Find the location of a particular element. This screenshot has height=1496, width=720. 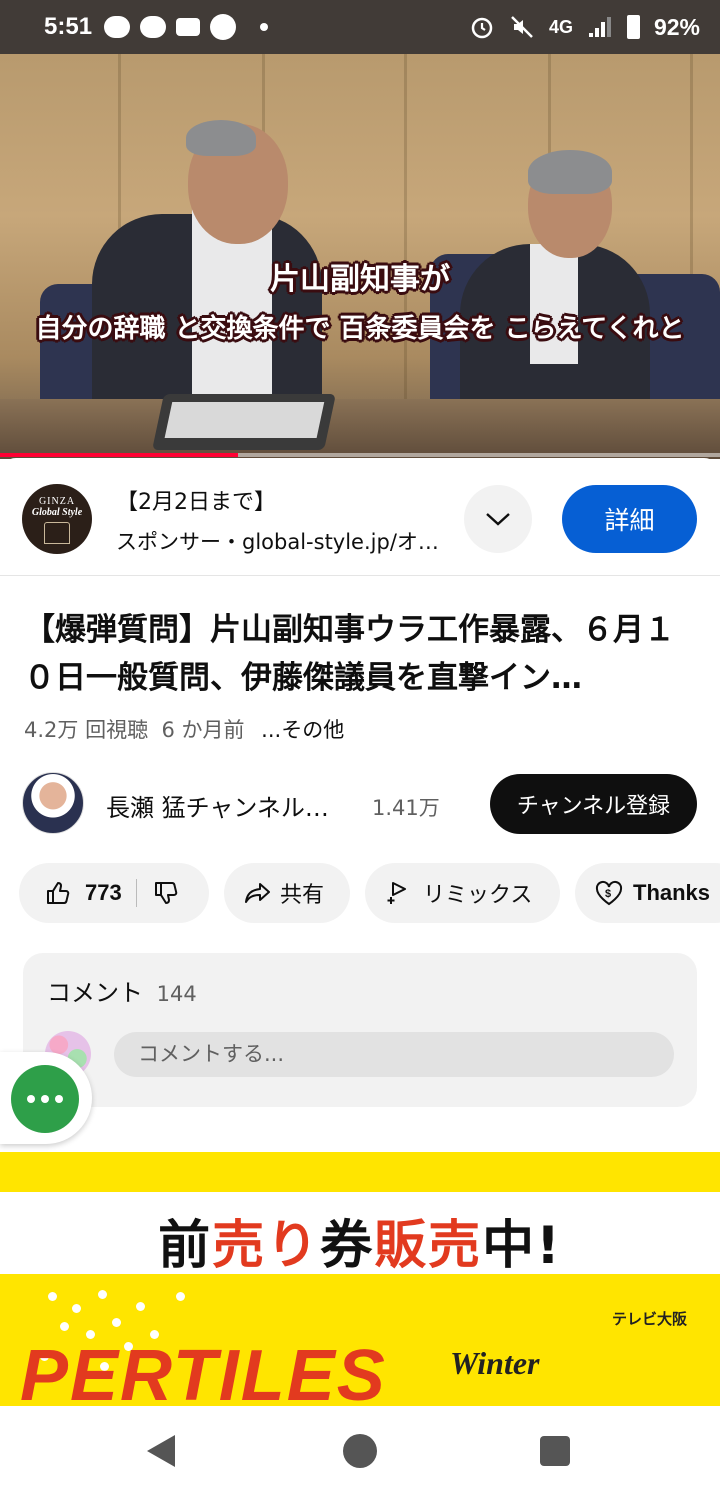

video-subtitle: 自分の辞職 と交換条件で 百条委員会を こらえてくれと is located at coordinates (360, 329).